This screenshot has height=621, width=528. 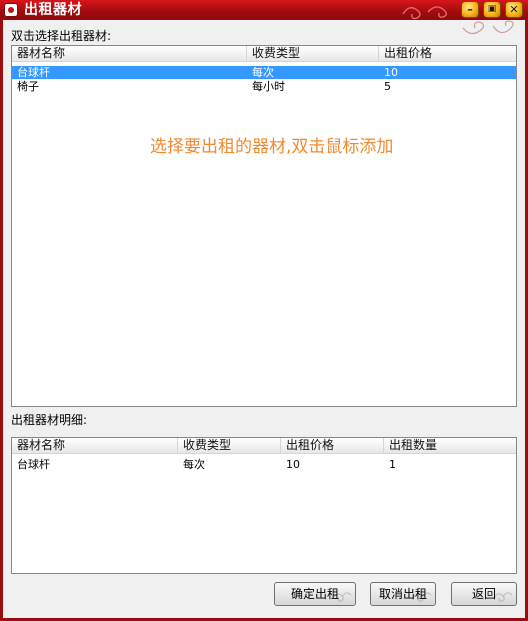 I want to click on confirm-rental-label: 确定出租, so click(x=314, y=594).